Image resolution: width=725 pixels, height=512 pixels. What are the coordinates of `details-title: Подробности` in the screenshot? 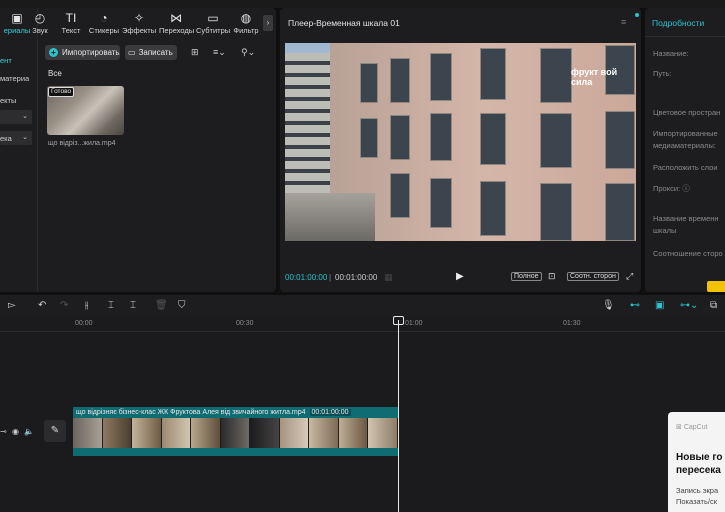 It's located at (678, 23).